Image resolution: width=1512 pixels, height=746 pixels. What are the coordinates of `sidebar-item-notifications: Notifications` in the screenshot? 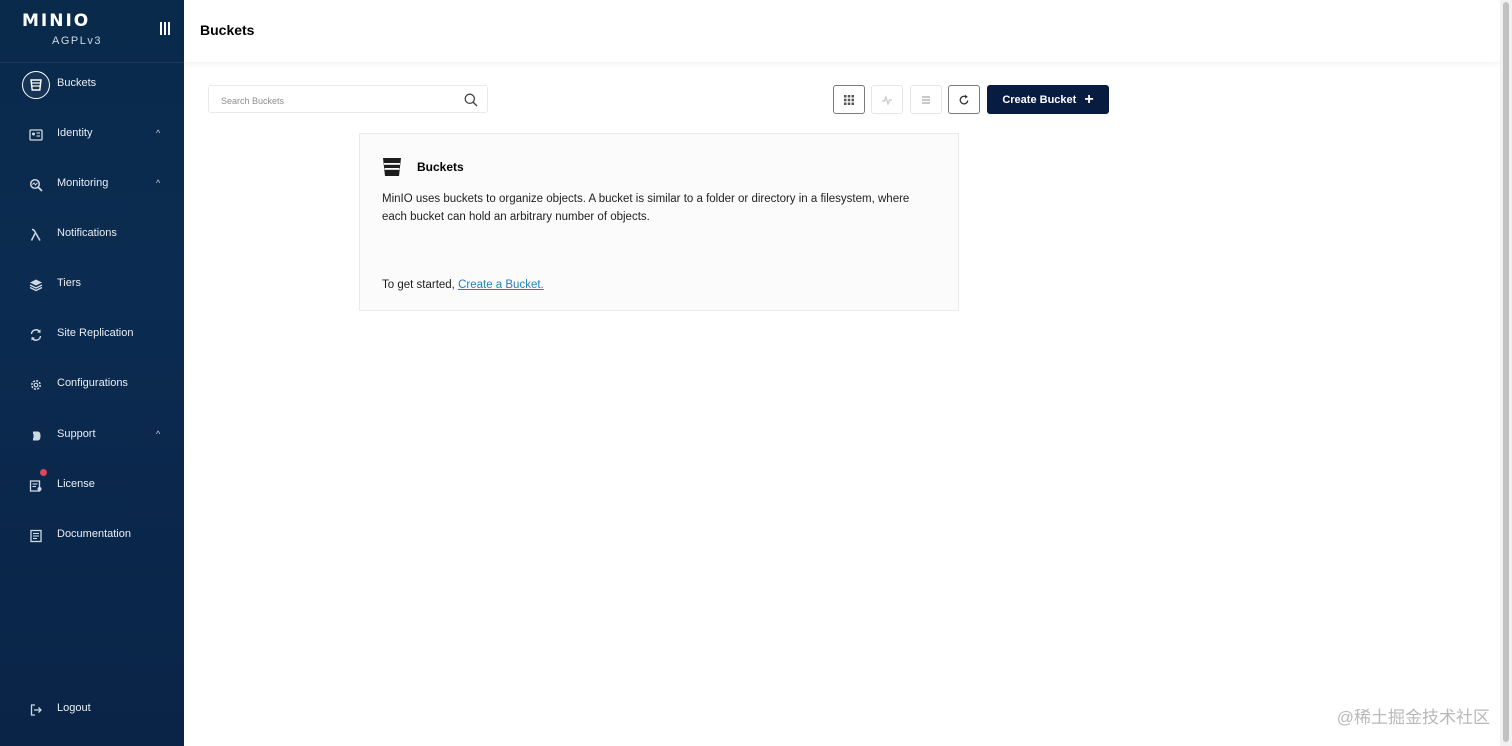 It's located at (92, 235).